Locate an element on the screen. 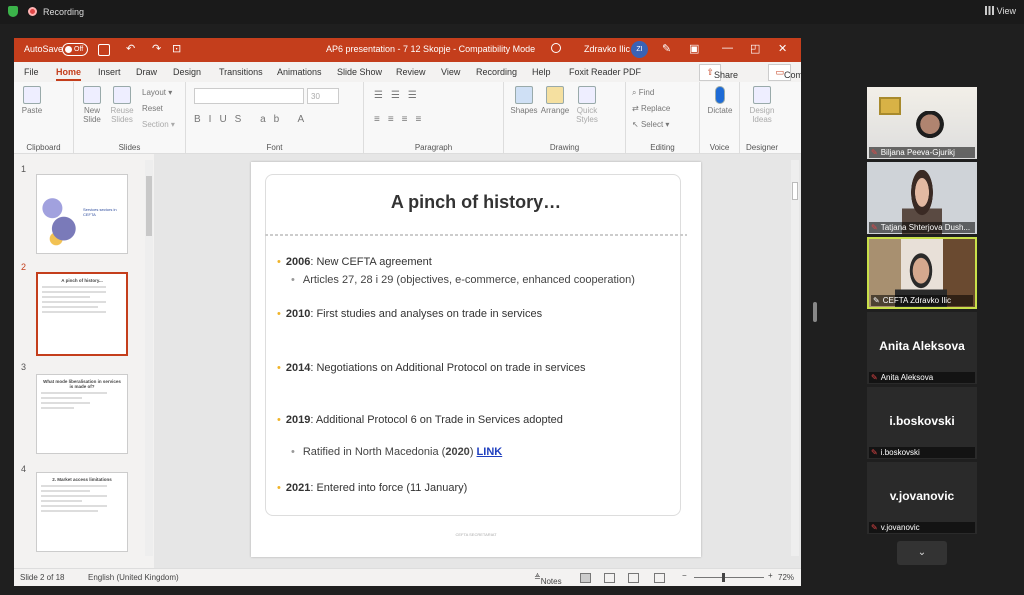 Image resolution: width=1024 pixels, height=595 pixels. tab-file: File is located at coordinates (31, 72).